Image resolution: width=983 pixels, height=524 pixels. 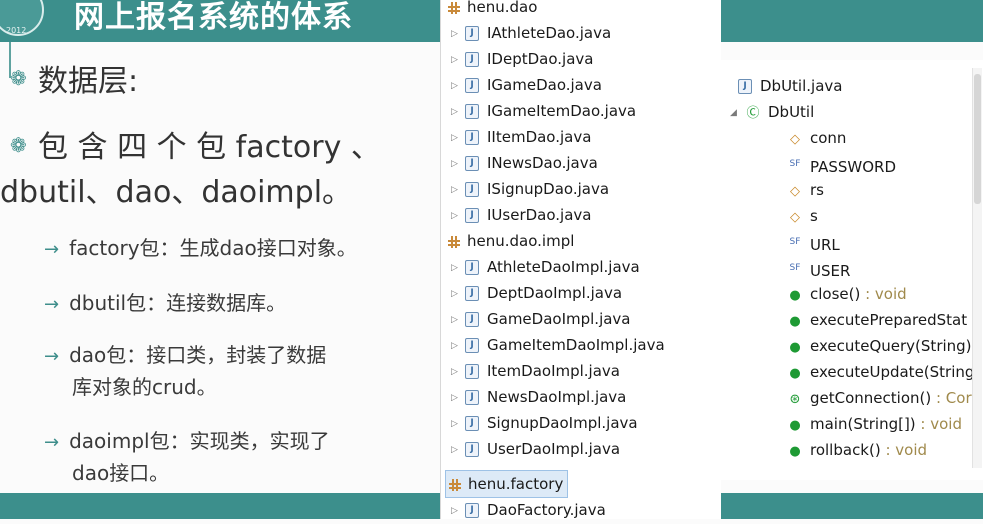 What do you see at coordinates (536, 293) in the screenshot?
I see `tree-file: ▷ J DeptDaoImpl.java` at bounding box center [536, 293].